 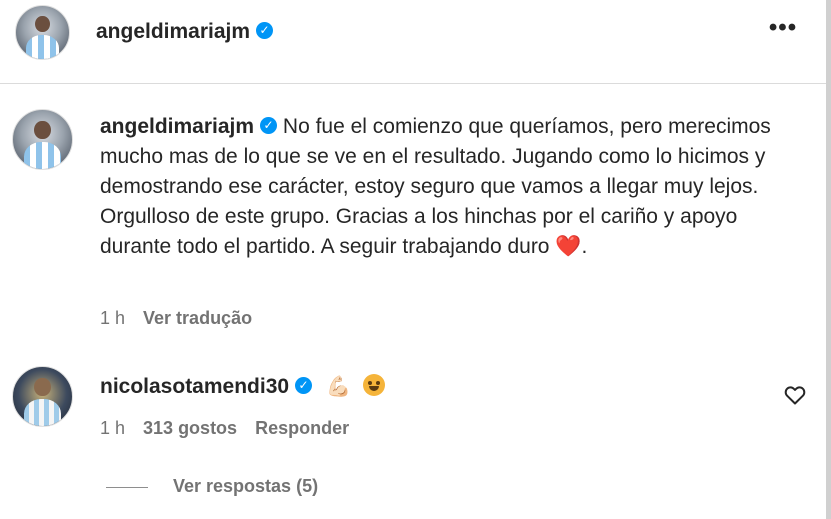 What do you see at coordinates (190, 428) in the screenshot?
I see `comment-likes: 313 gostos` at bounding box center [190, 428].